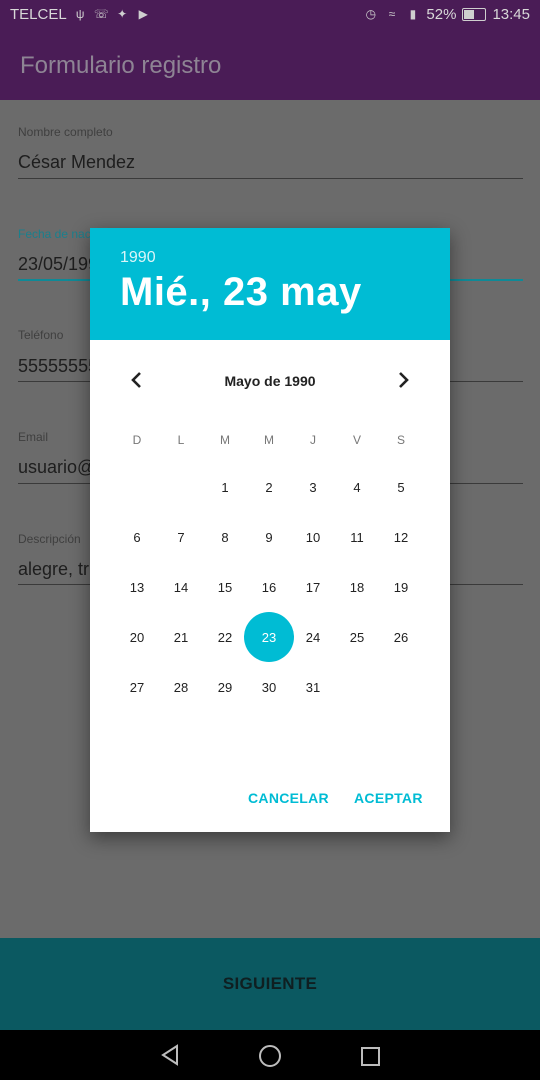 The image size is (540, 1080). I want to click on calendar-day: 6, so click(137, 537).